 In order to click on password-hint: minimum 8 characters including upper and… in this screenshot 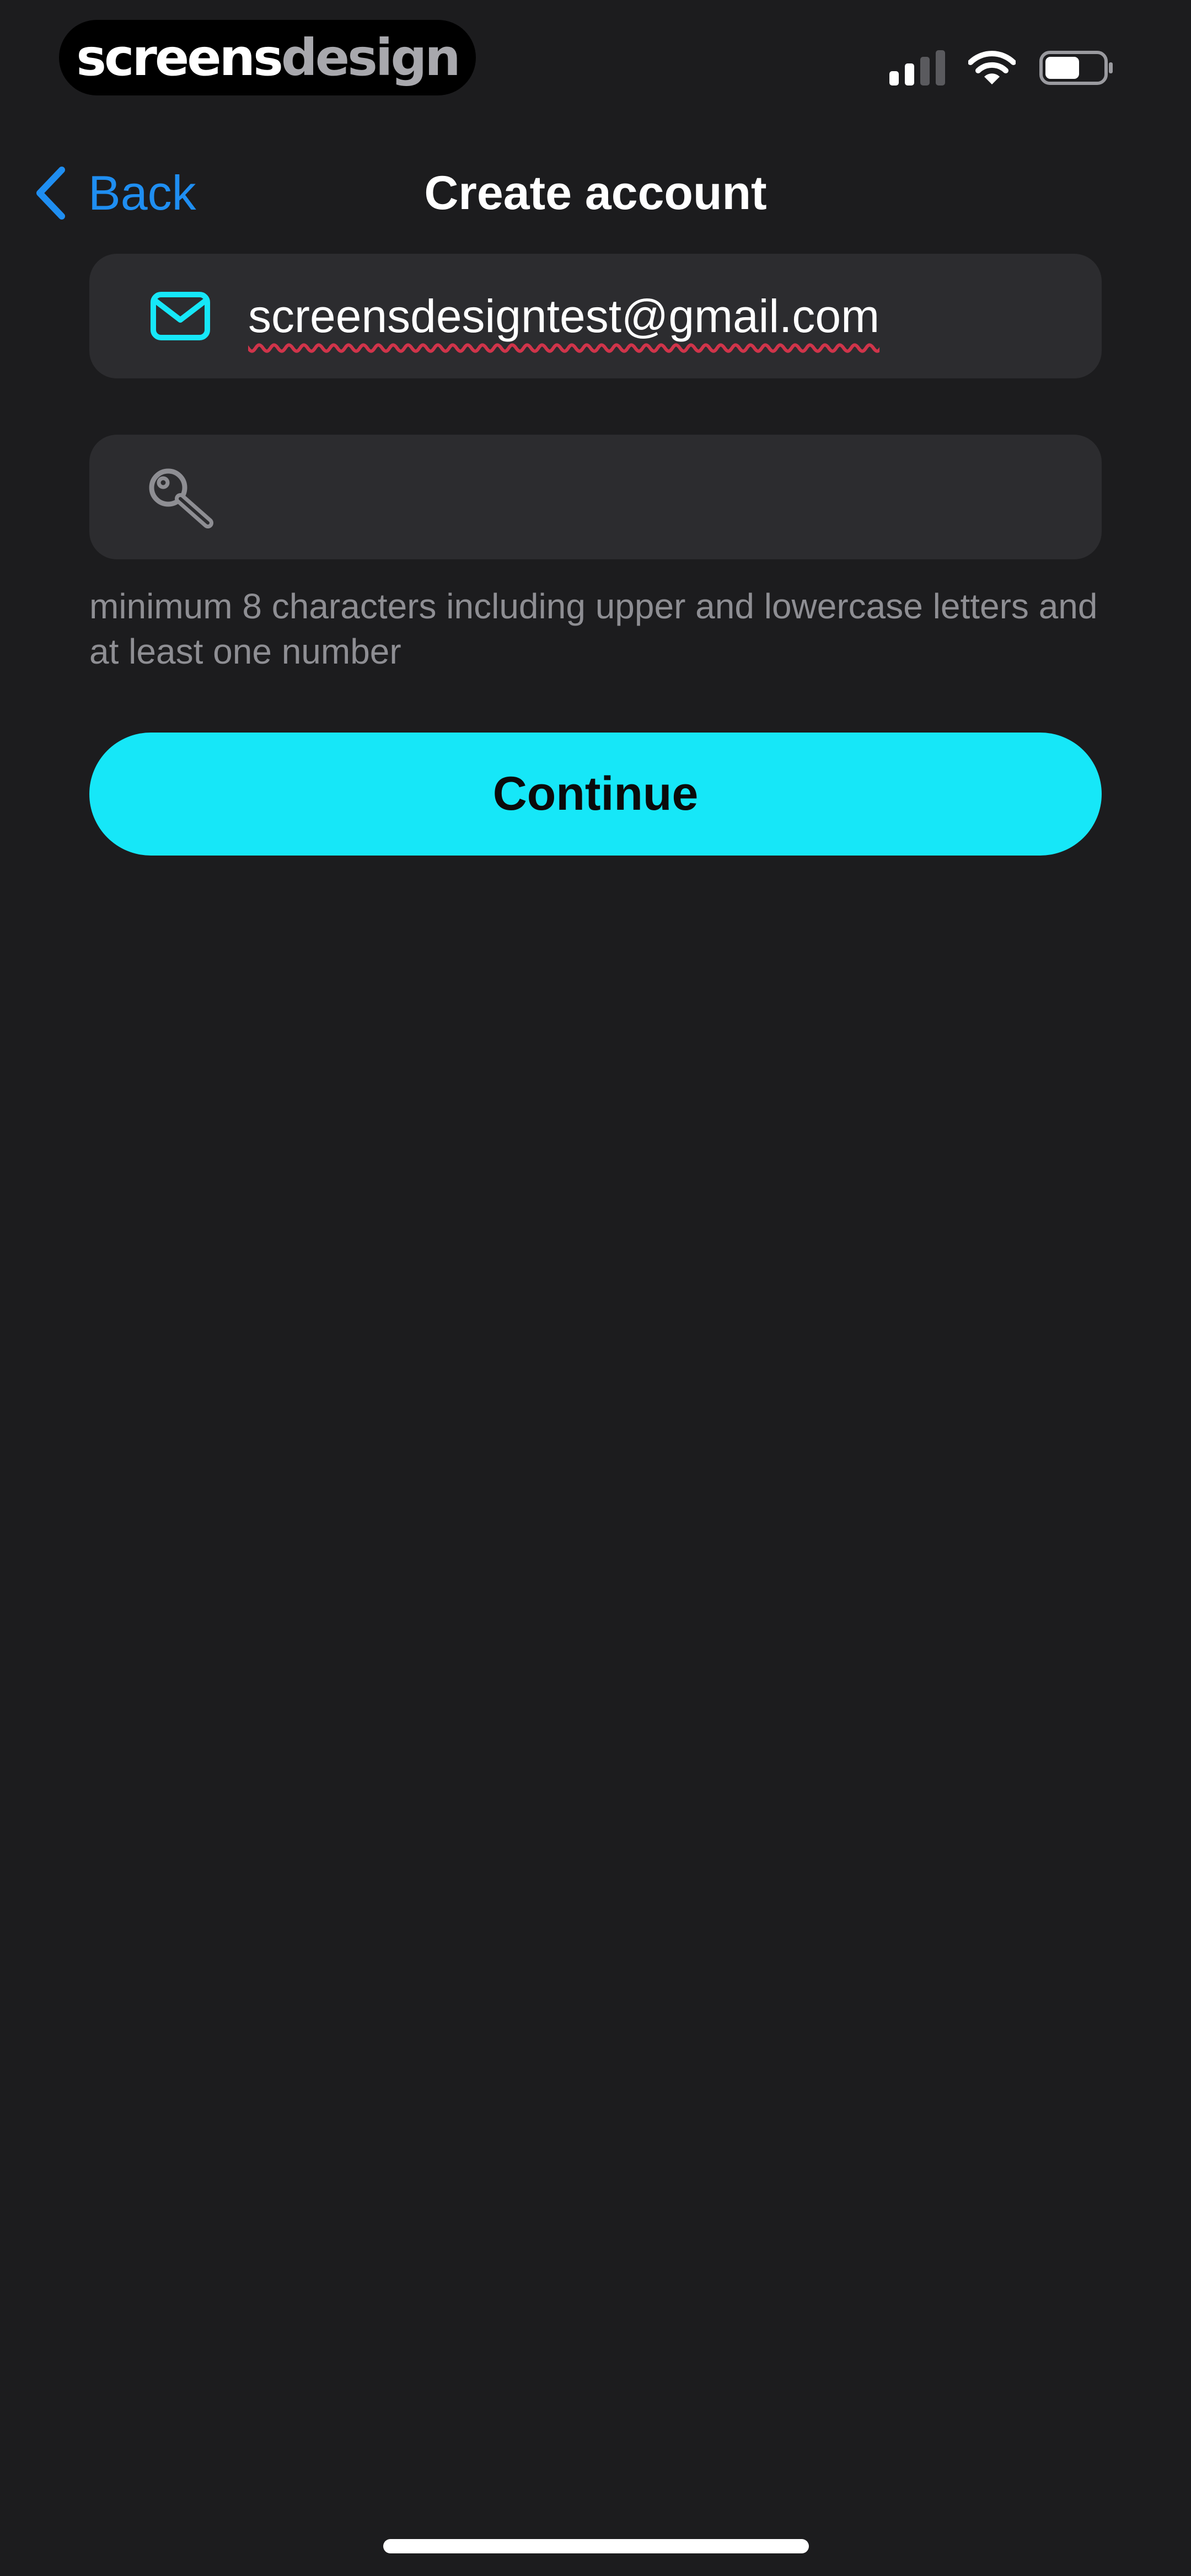, I will do `click(593, 628)`.